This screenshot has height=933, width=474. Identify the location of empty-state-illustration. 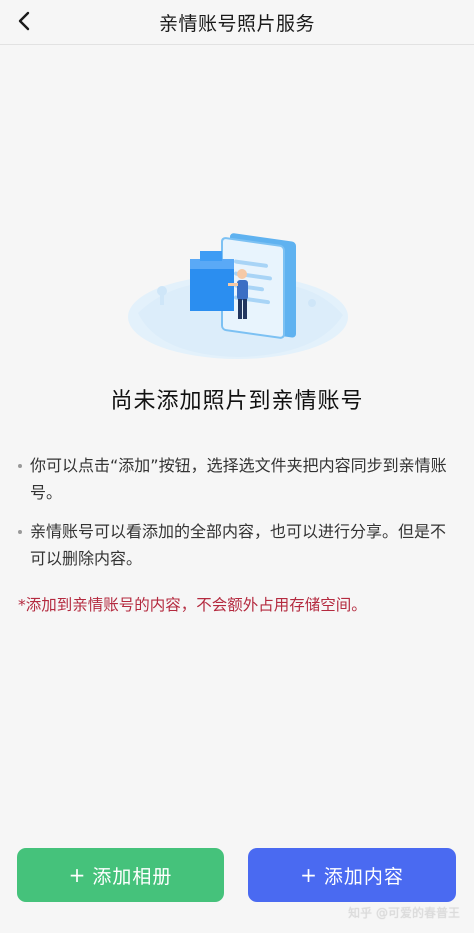
(238, 296).